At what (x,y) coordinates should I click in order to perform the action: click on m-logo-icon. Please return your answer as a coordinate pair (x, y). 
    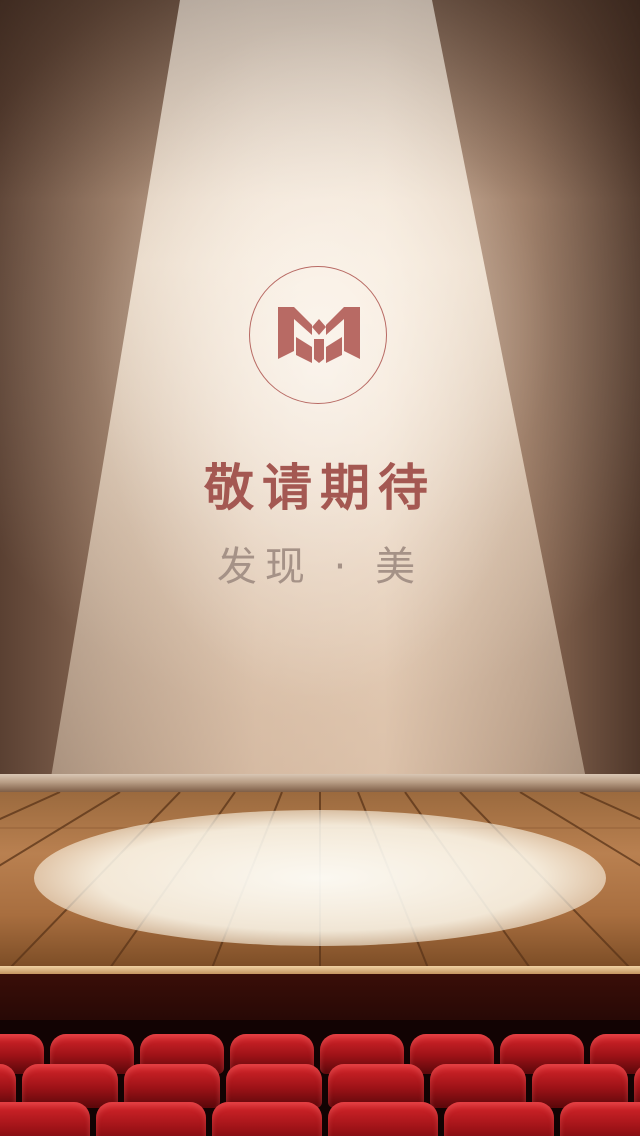
    Looking at the image, I should click on (318, 335).